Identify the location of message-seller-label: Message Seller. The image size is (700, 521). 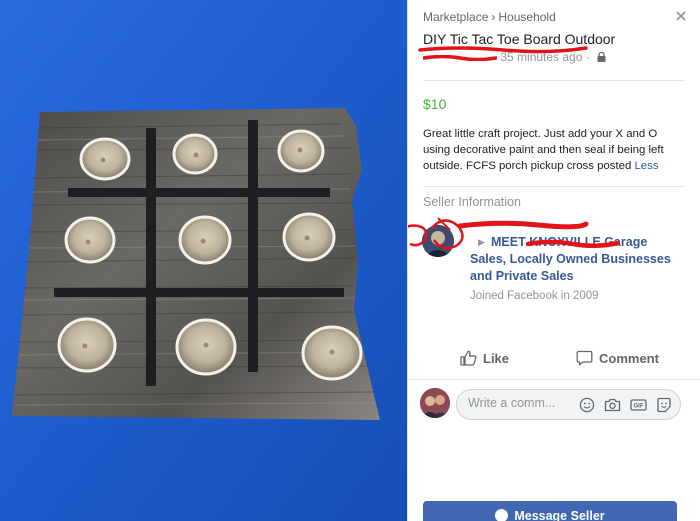
(559, 515).